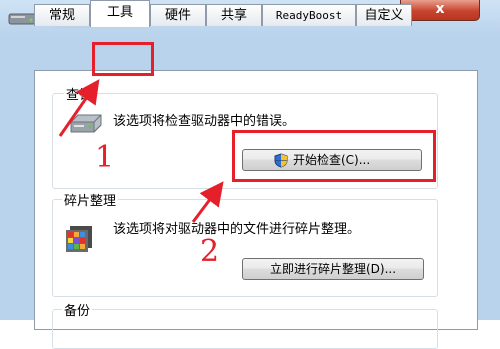 The width and height of the screenshot is (500, 349). Describe the element at coordinates (105, 157) in the screenshot. I see `step-number-1: 1` at that location.